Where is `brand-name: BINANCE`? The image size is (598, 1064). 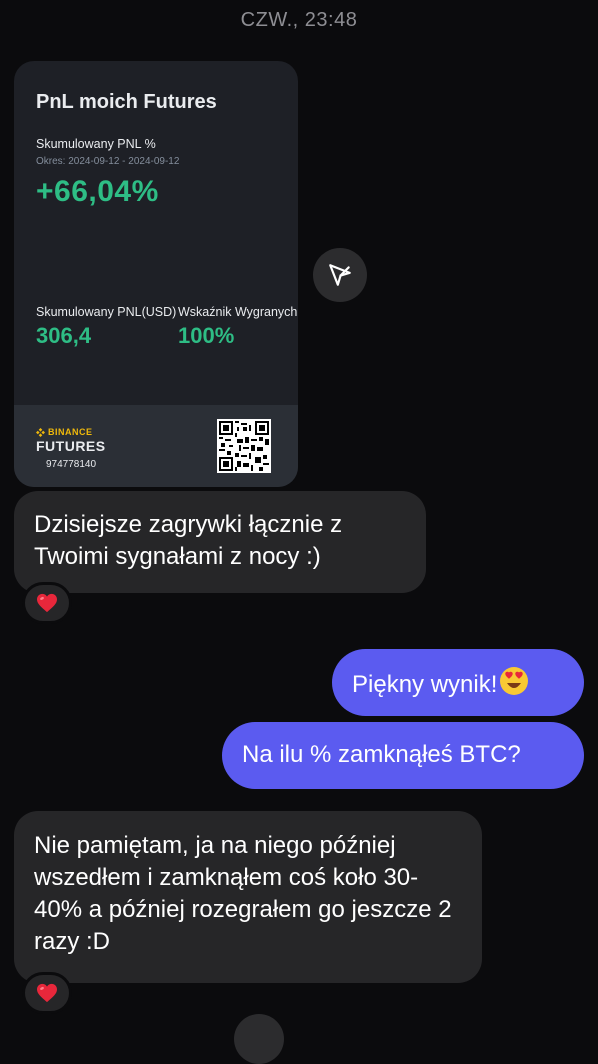 brand-name: BINANCE is located at coordinates (70, 432).